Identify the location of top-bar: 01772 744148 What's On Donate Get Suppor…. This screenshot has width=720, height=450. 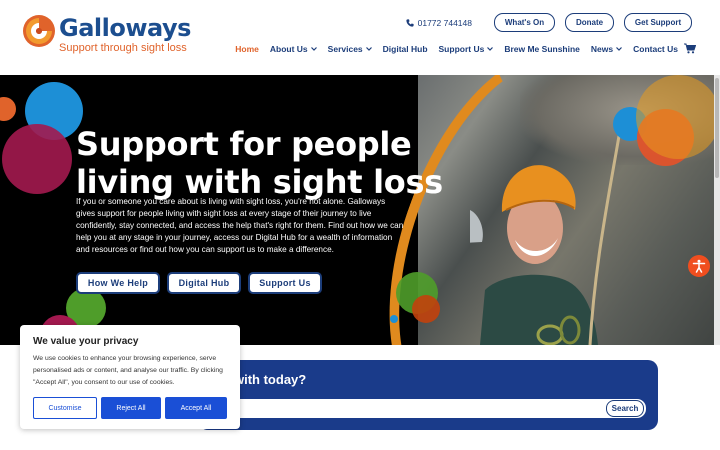
(549, 22).